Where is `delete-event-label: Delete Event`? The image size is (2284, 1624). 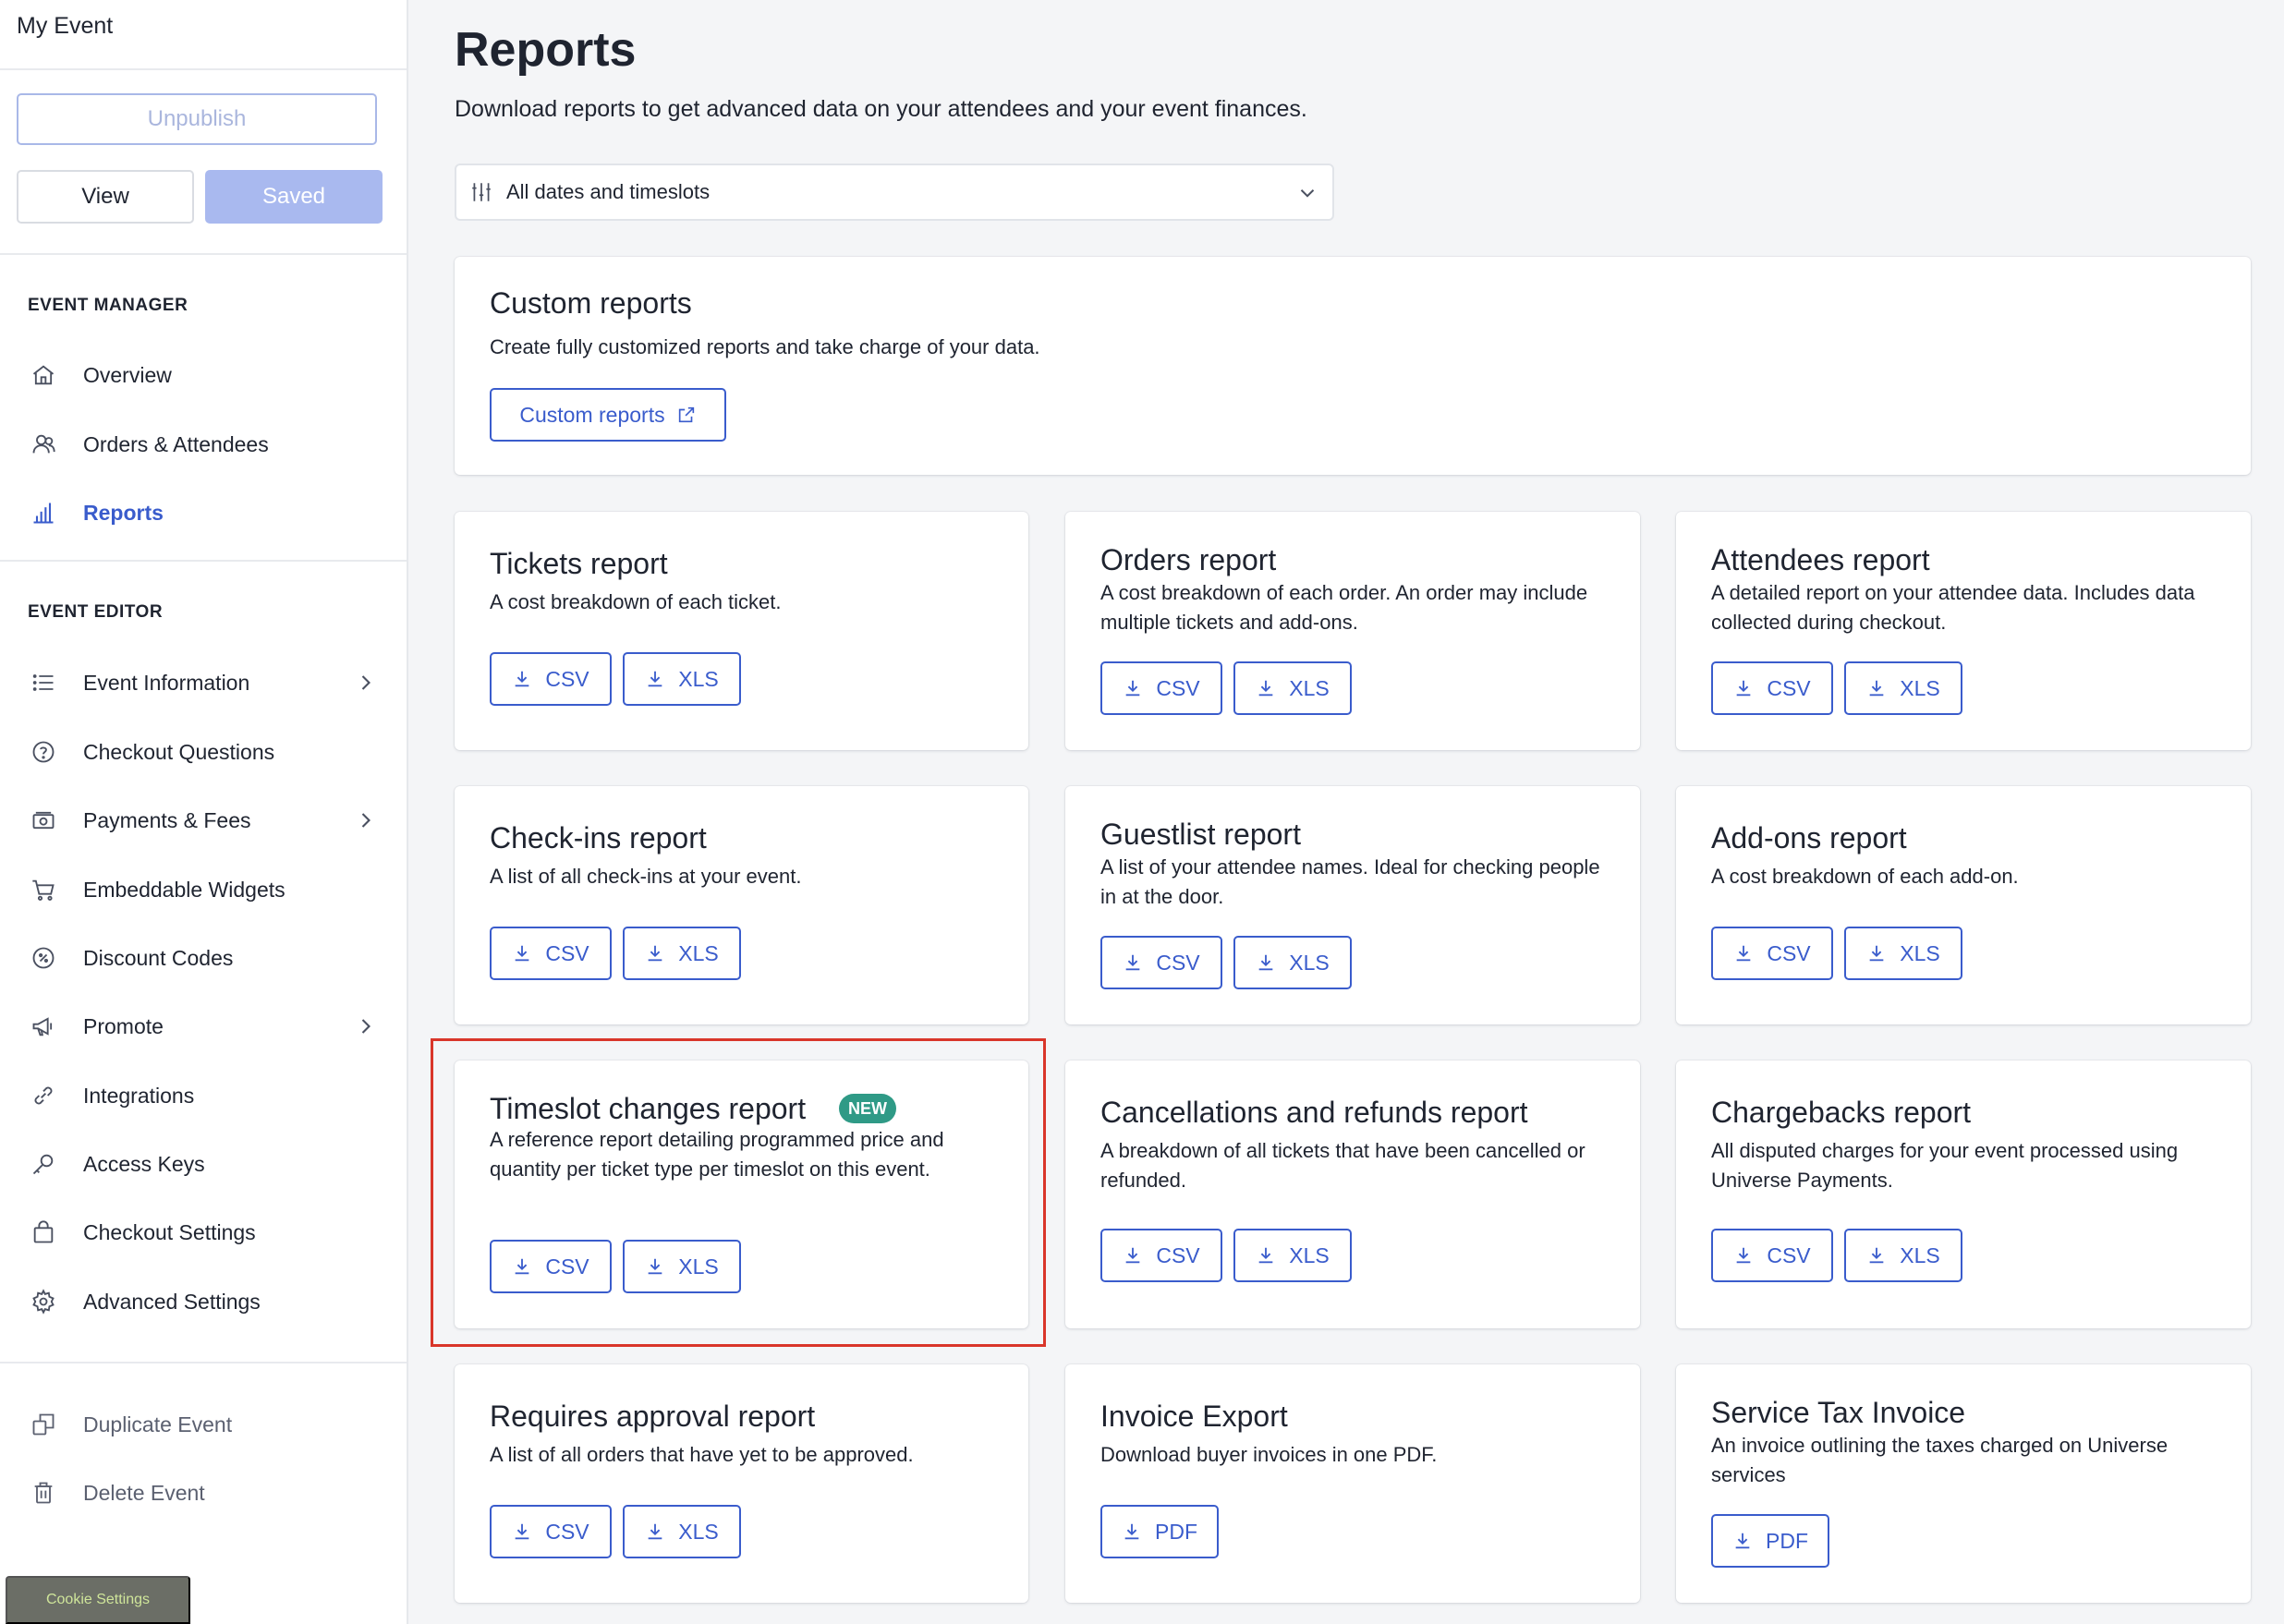
delete-event-label: Delete Event is located at coordinates (144, 1492).